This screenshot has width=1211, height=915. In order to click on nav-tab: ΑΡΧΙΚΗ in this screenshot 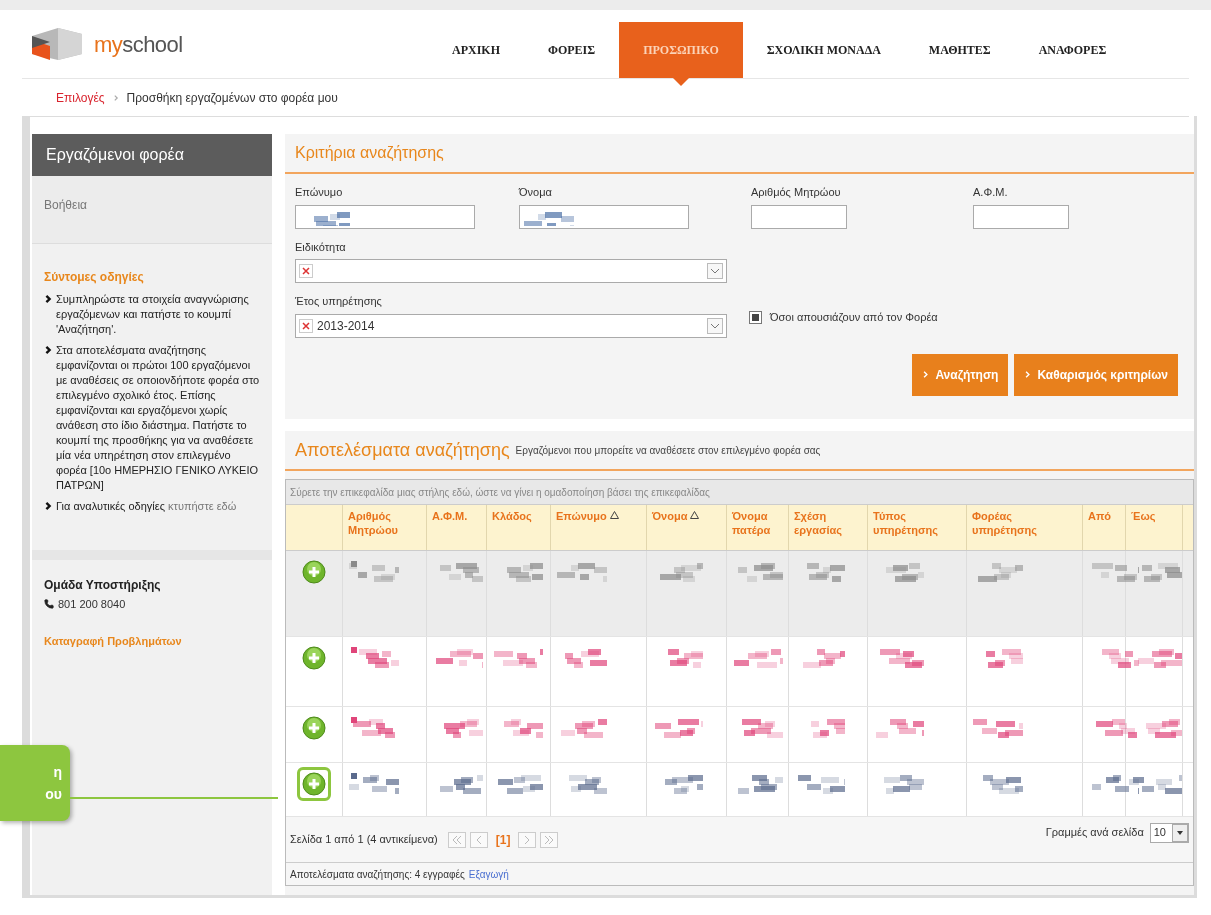, I will do `click(476, 50)`.